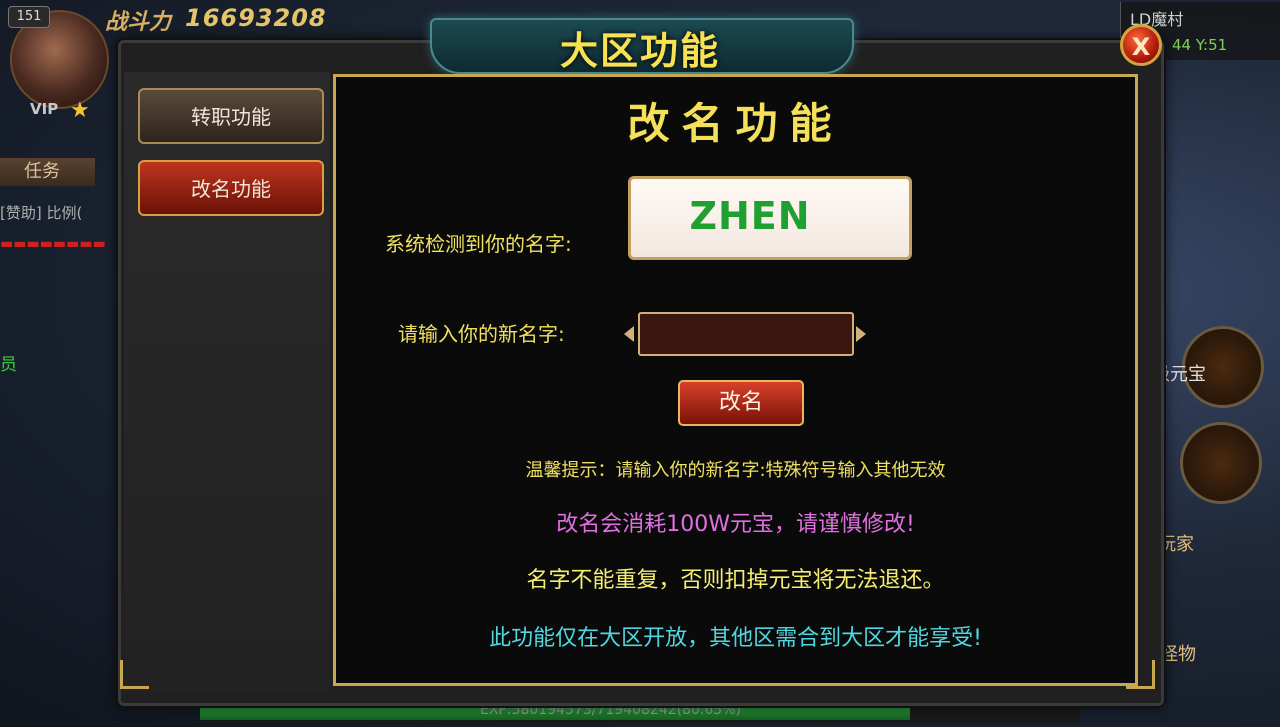 The width and height of the screenshot is (1280, 727). Describe the element at coordinates (735, 123) in the screenshot. I see `panel-title: 改名功能` at that location.